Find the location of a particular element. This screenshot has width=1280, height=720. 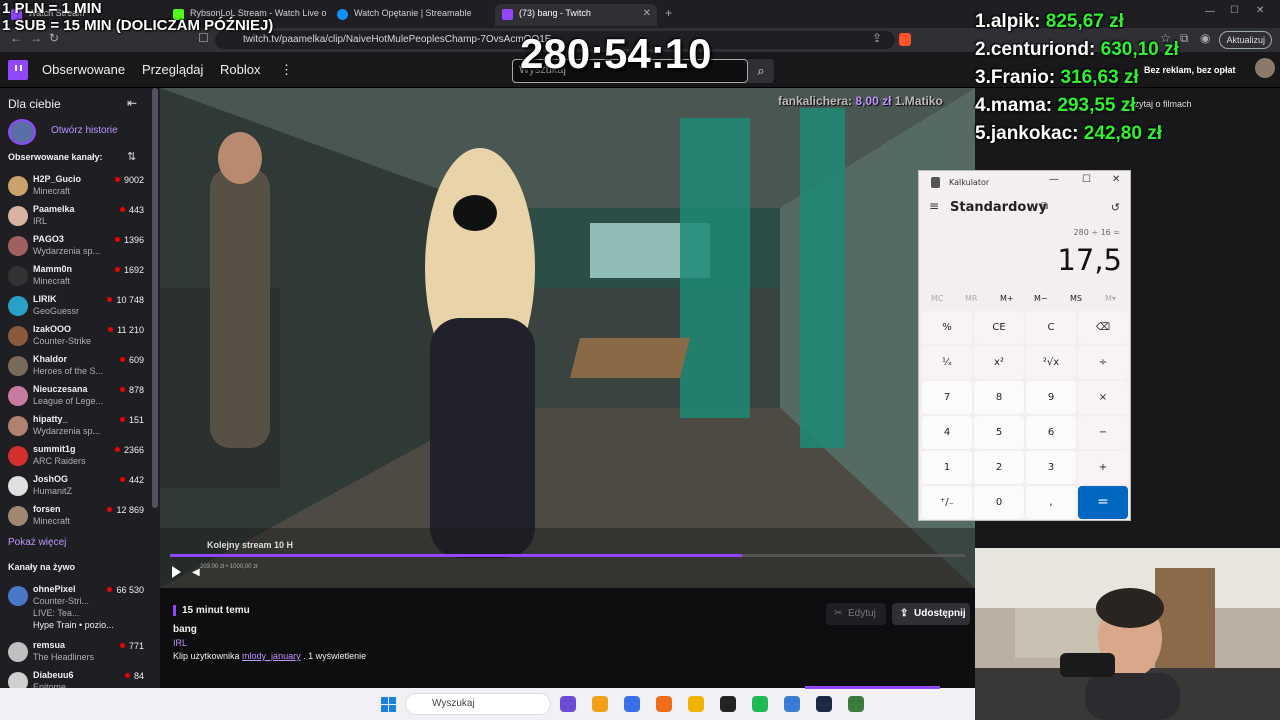

sidebar-channel: Paamelka IRL 443 is located at coordinates (75, 217).